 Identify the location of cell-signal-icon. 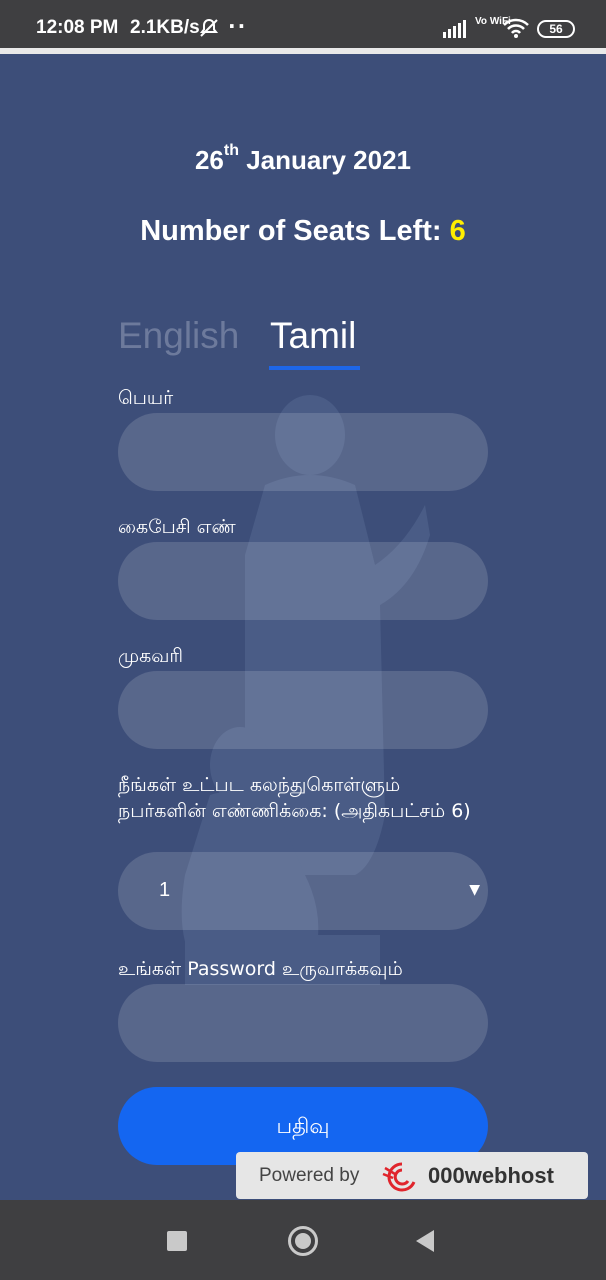
(455, 31).